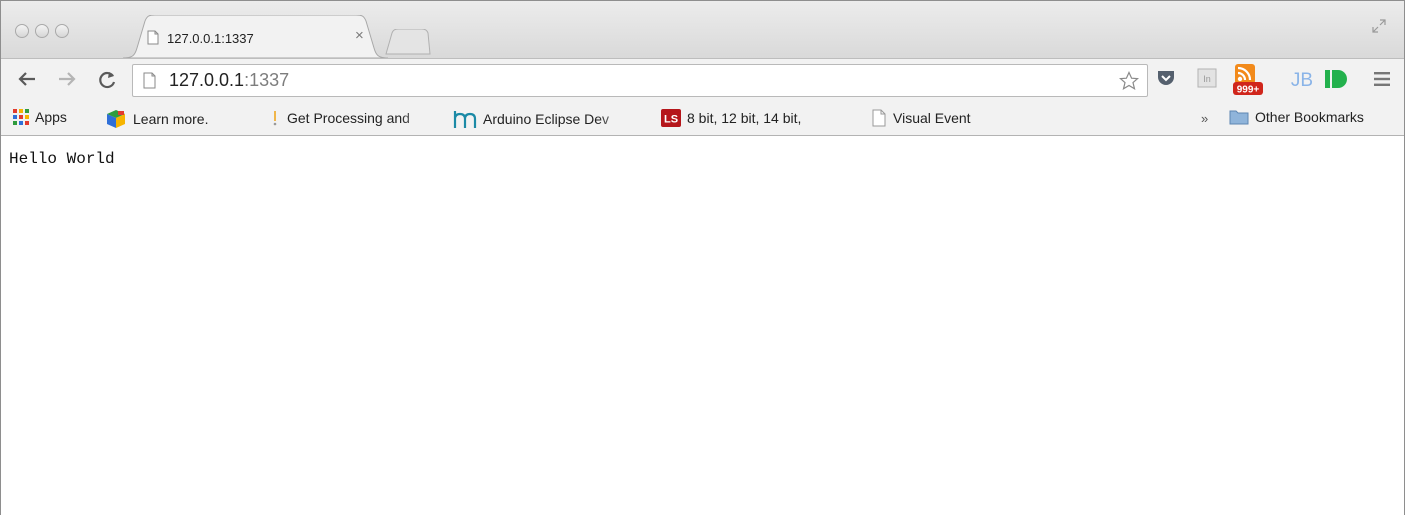  I want to click on processing-icon, so click(275, 118).